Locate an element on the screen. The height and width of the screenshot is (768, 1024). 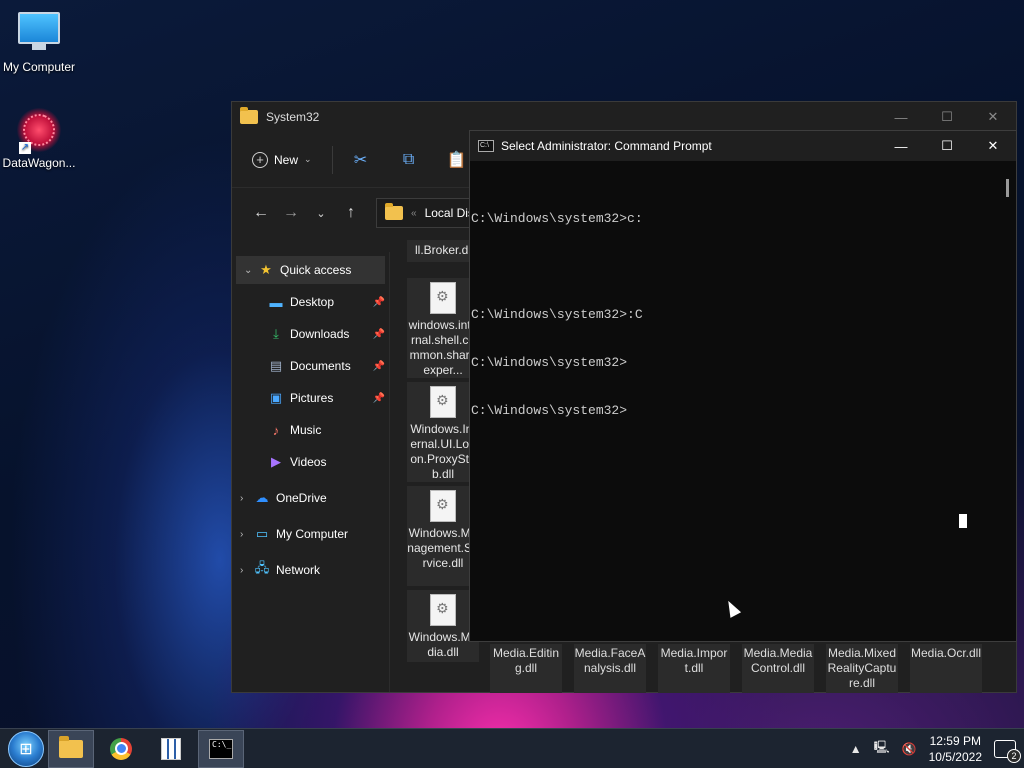
console-line: C:\Windows\system32>c: is located at coordinates (557, 218).